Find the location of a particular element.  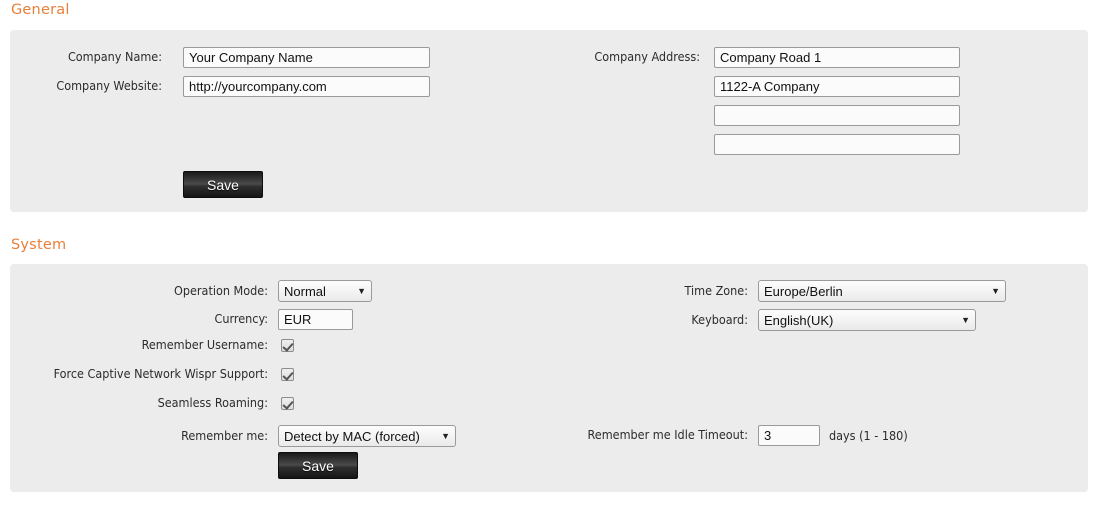

currency-input is located at coordinates (315, 319).